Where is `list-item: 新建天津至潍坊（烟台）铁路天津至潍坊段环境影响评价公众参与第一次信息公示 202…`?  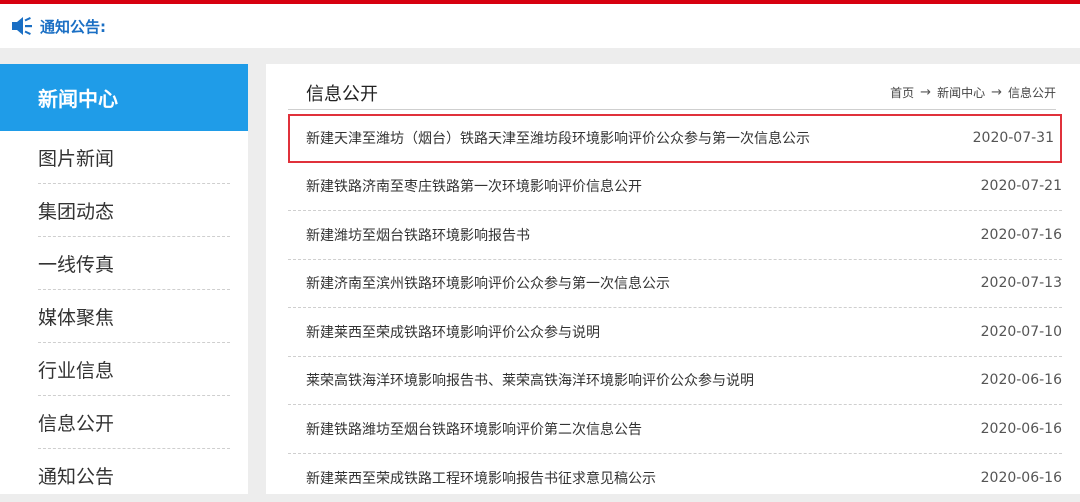 list-item: 新建天津至潍坊（烟台）铁路天津至潍坊段环境影响评价公众参与第一次信息公示 202… is located at coordinates (675, 138).